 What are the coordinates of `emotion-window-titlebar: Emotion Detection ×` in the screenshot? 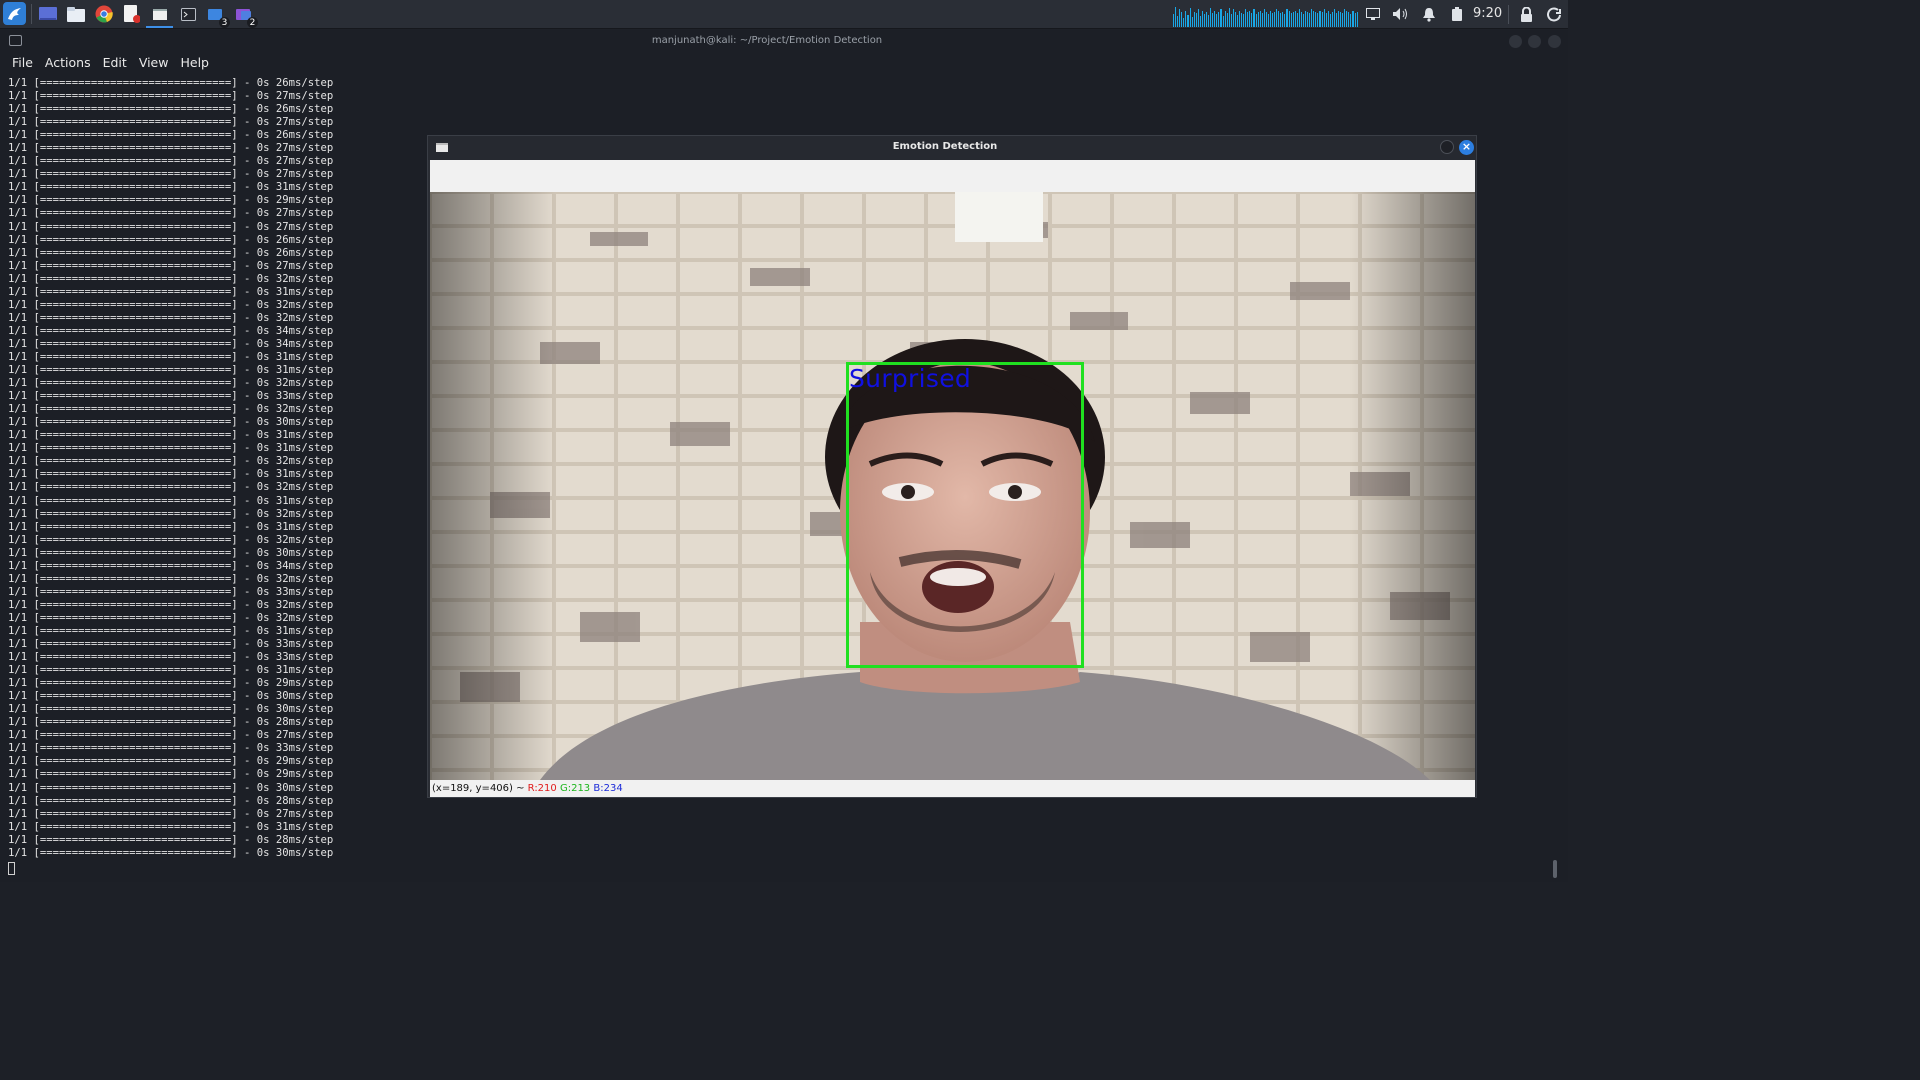 It's located at (952, 148).